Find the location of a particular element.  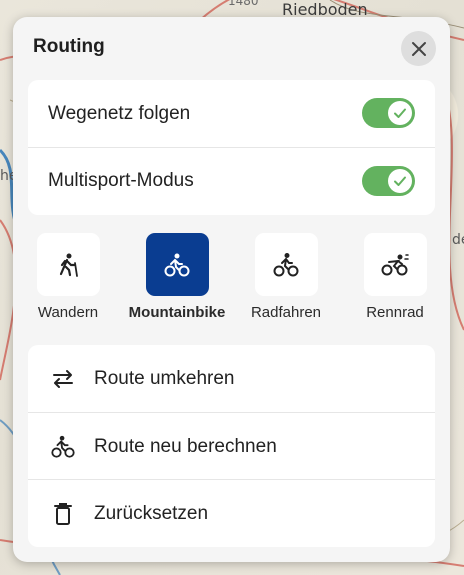

toggle-row-wegenetz: Wegenetz folgen is located at coordinates (231, 113).